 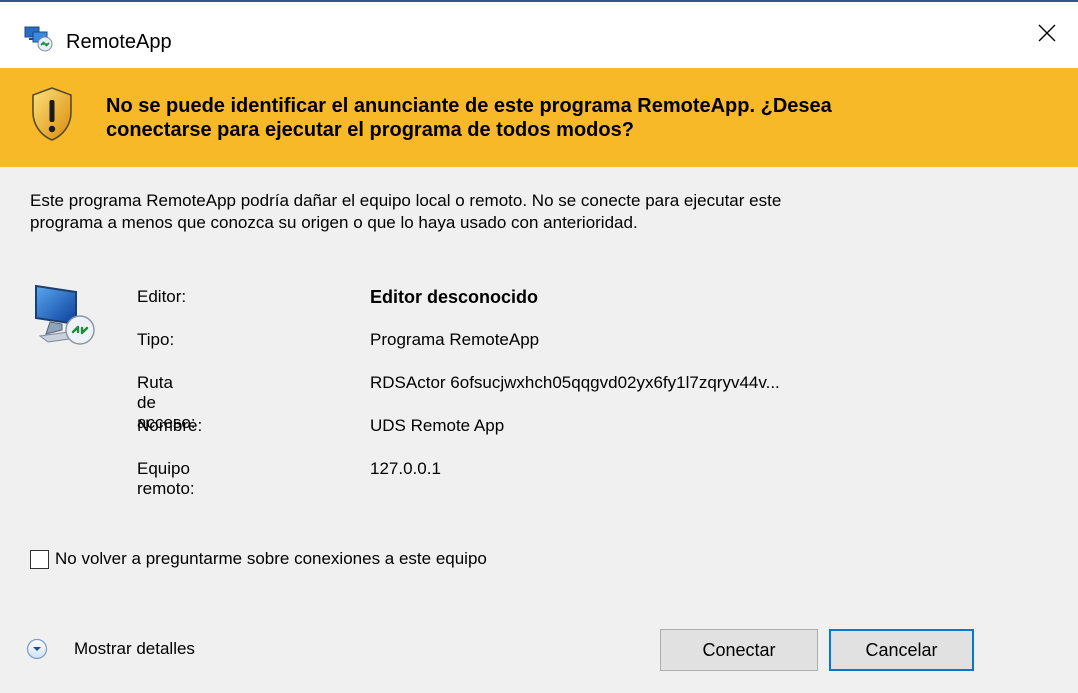 I want to click on name-value: UDS Remote App, so click(x=437, y=425).